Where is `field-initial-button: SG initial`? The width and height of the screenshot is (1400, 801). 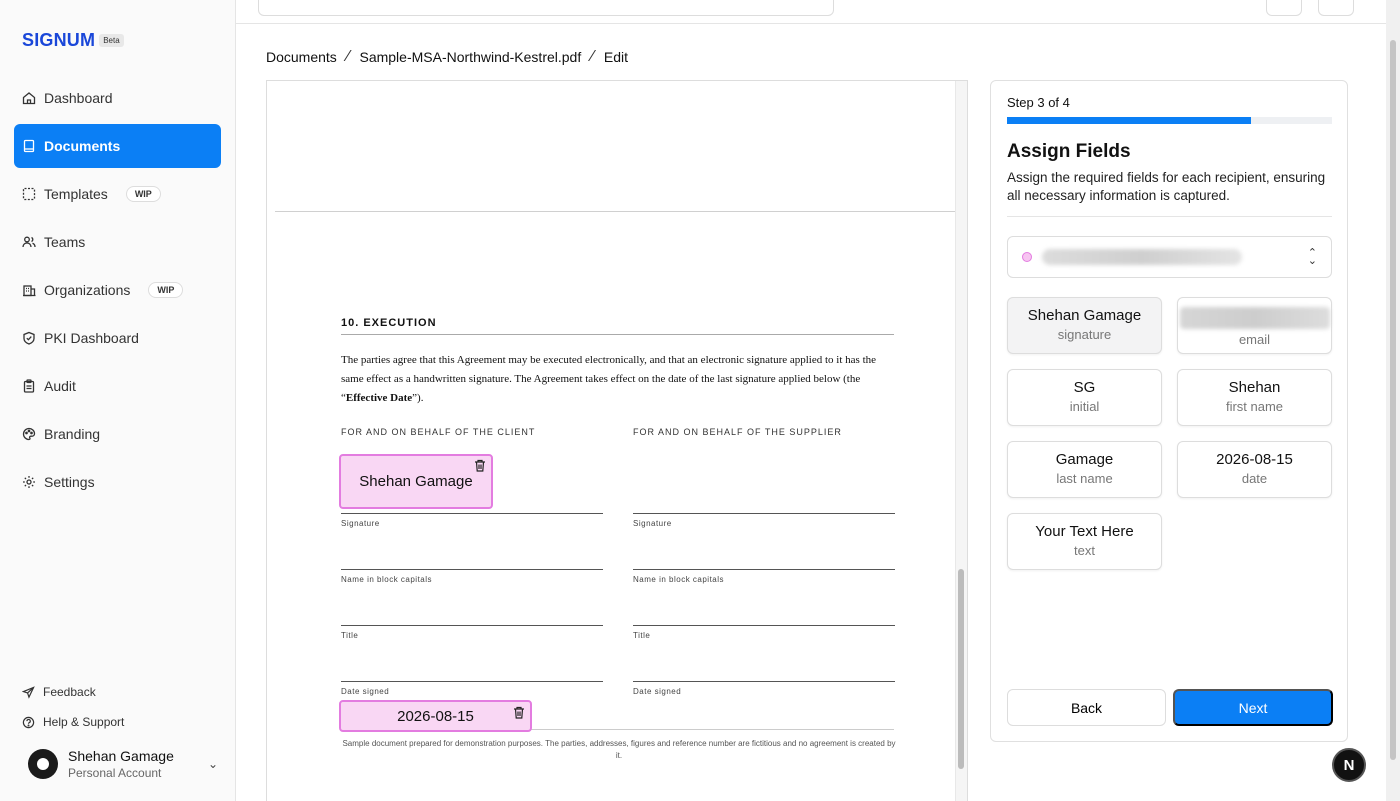 field-initial-button: SG initial is located at coordinates (1084, 397).